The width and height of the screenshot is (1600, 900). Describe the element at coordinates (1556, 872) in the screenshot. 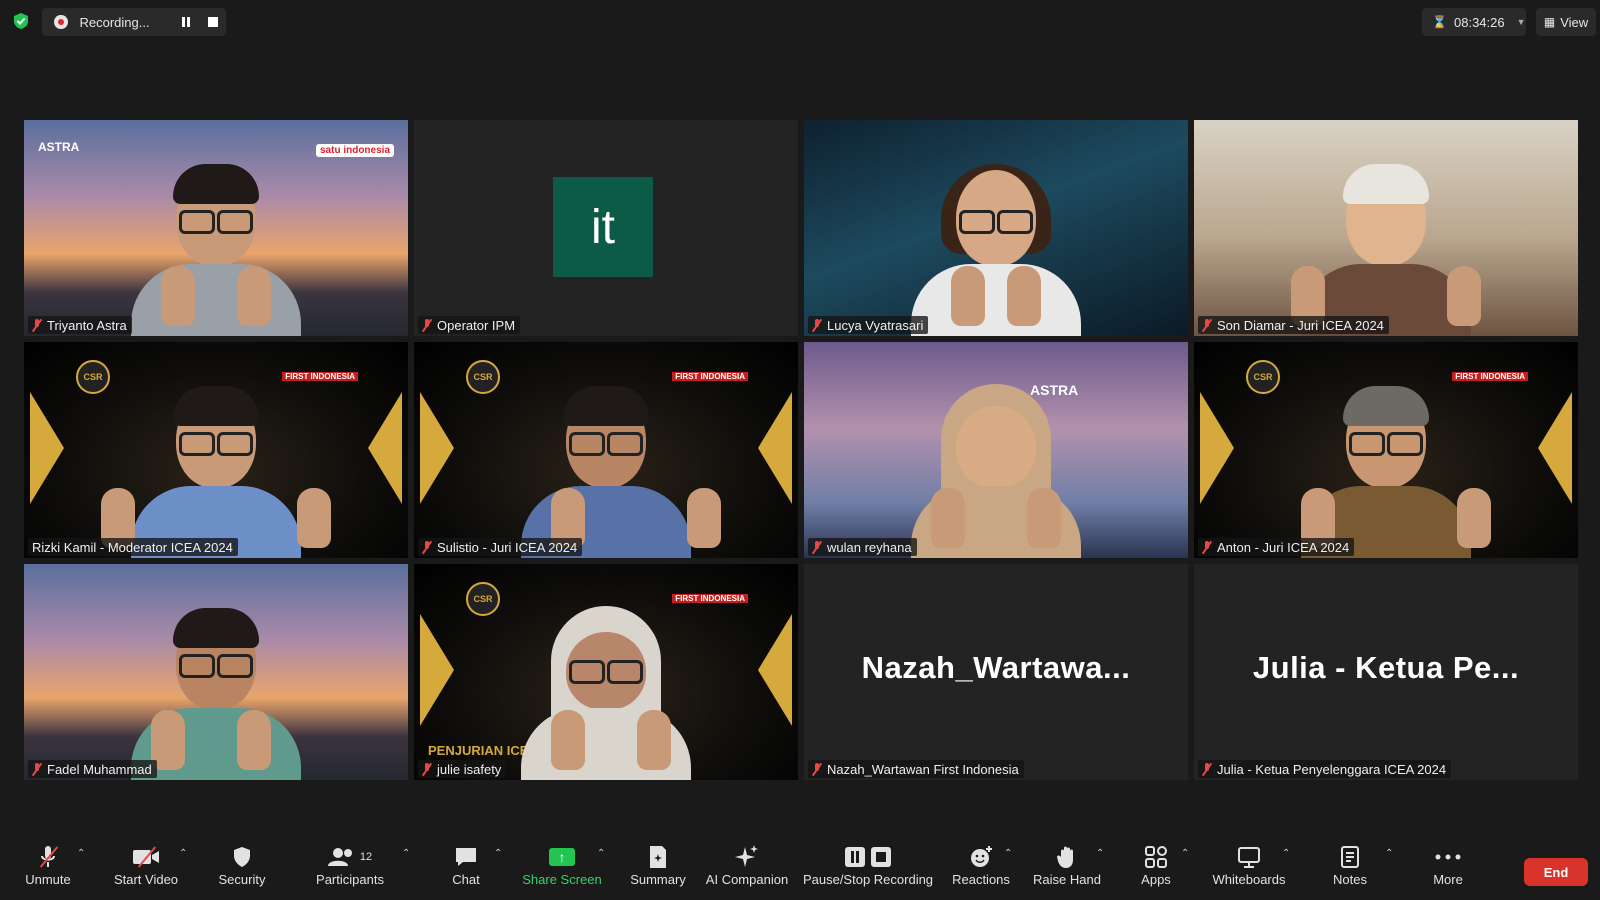

I see `end-meeting-button: End` at that location.